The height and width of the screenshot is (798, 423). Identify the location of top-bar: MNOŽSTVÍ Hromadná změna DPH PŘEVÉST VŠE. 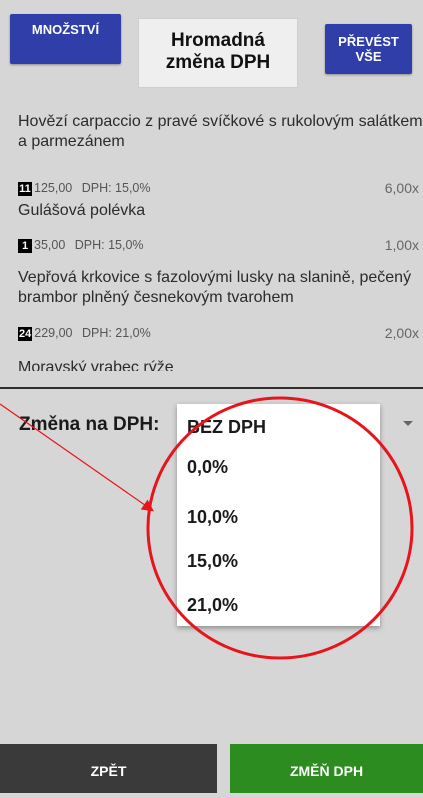
(211, 46).